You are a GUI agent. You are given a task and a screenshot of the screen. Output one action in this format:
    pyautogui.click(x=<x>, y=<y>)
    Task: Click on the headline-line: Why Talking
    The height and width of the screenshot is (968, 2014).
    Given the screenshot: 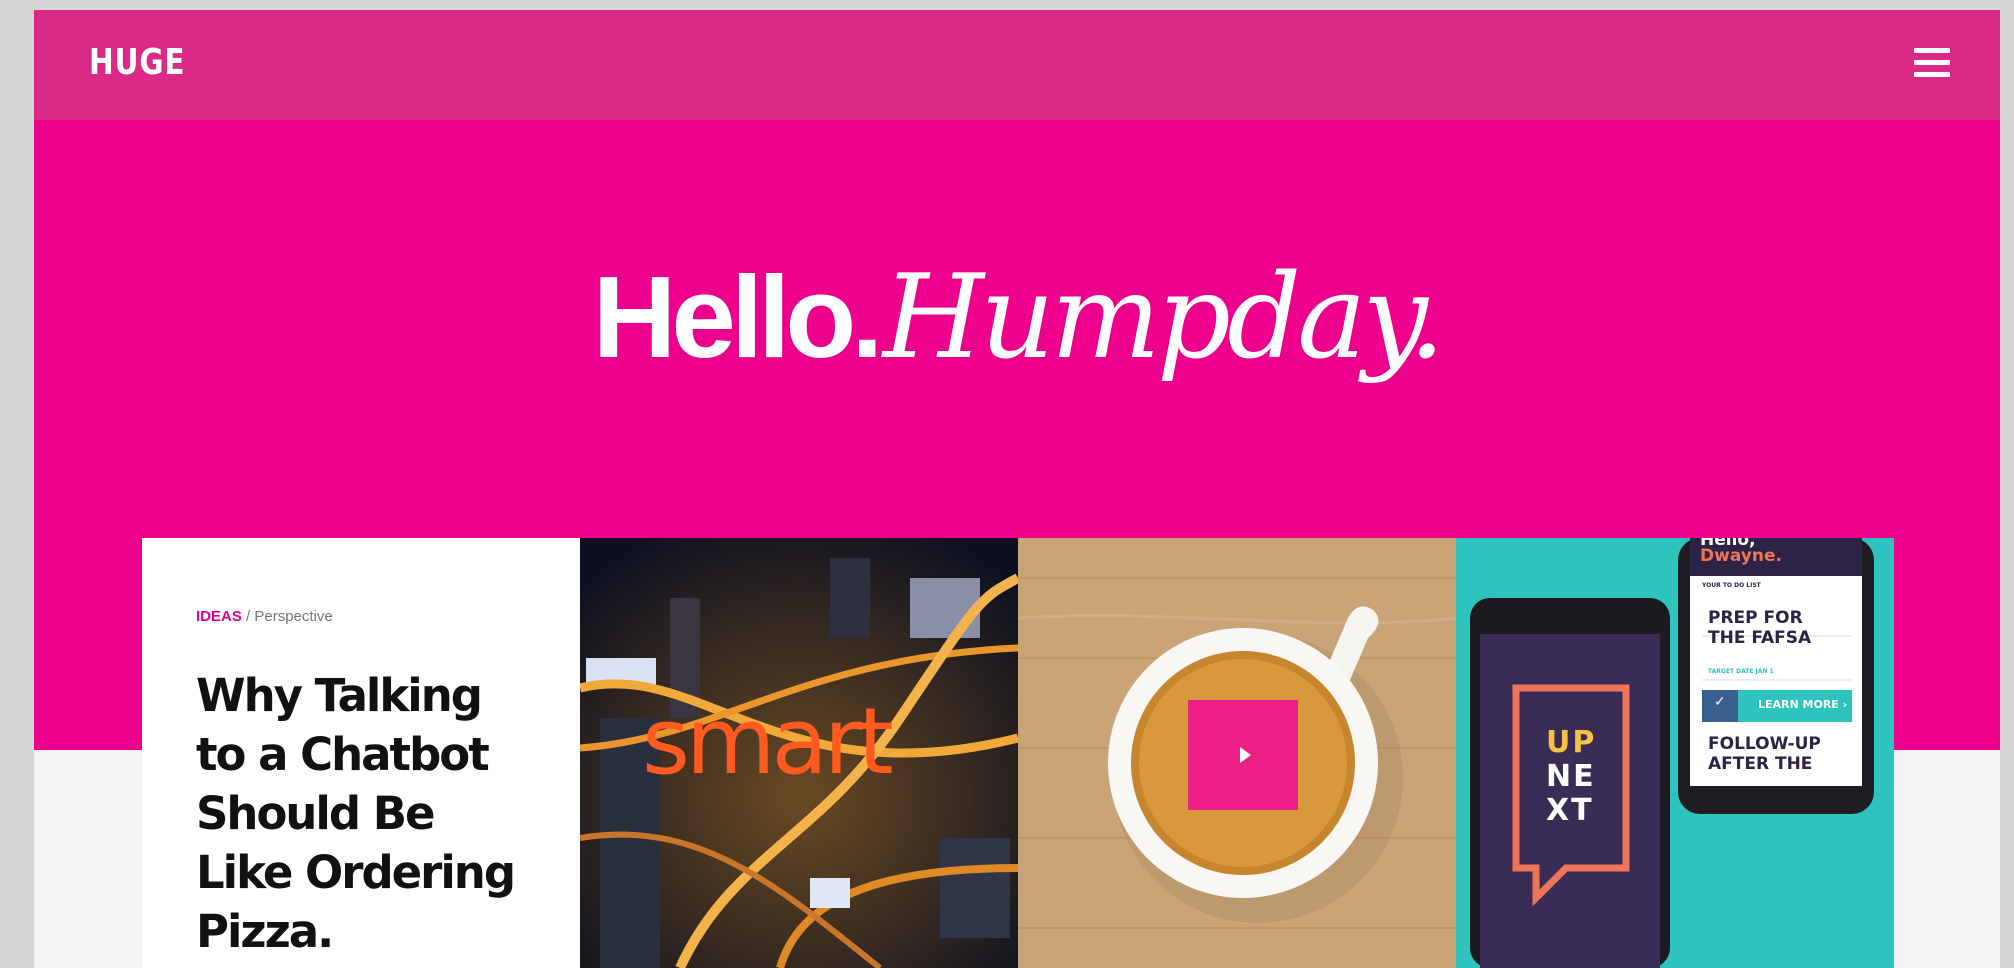 What is the action you would take?
    pyautogui.click(x=339, y=695)
    